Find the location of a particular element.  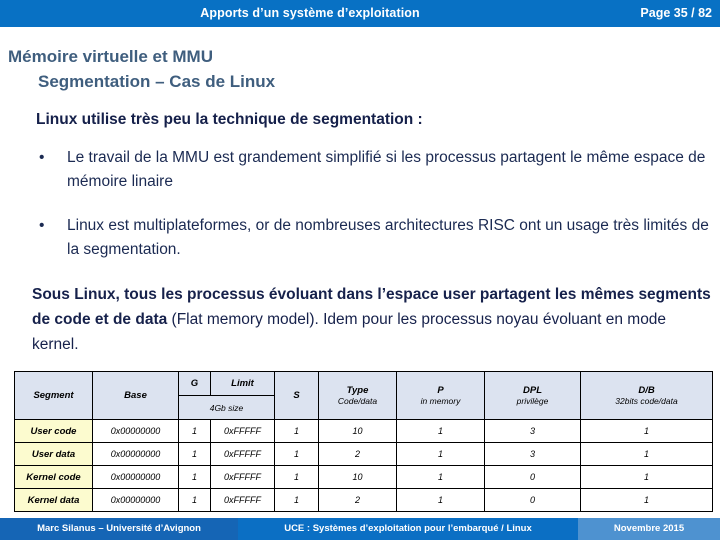

col-header-dpl: DPL privilège is located at coordinates (532, 395).